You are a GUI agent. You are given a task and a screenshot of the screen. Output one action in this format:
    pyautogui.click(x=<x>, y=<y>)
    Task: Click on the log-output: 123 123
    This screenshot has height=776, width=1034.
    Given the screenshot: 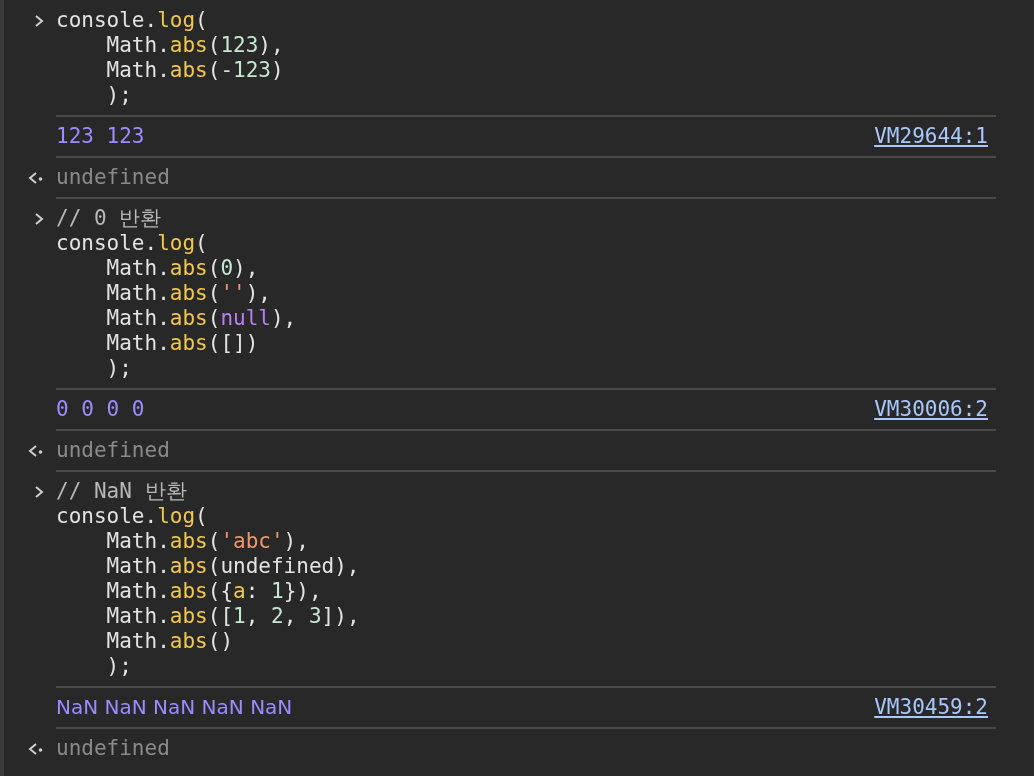 What is the action you would take?
    pyautogui.click(x=101, y=136)
    